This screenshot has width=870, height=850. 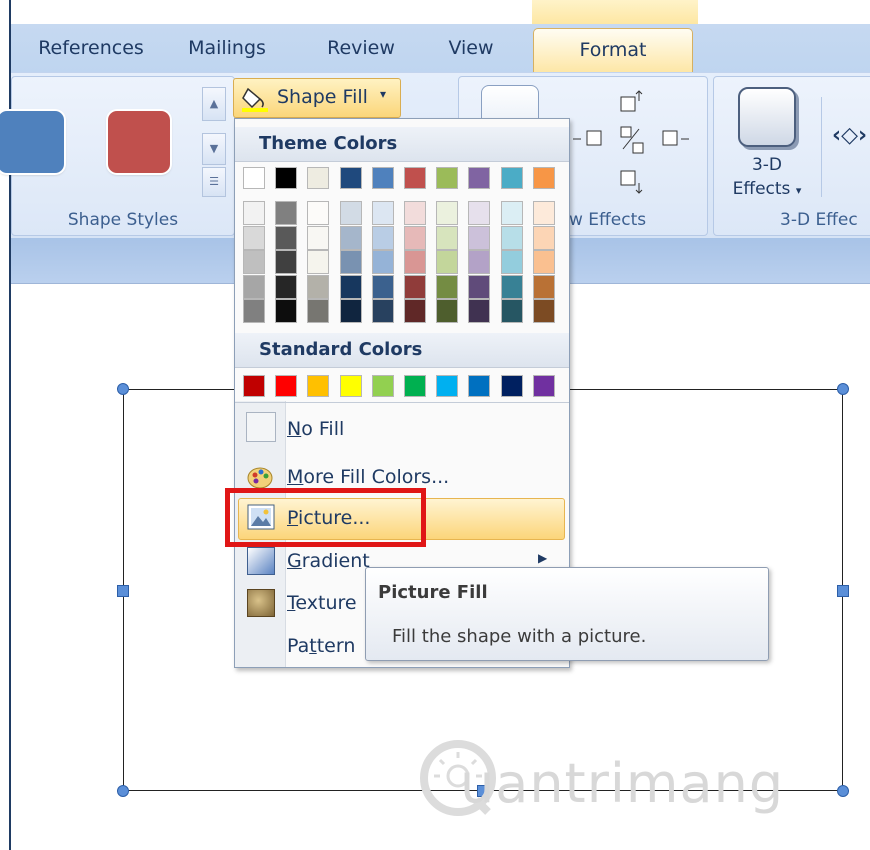 What do you see at coordinates (843, 791) in the screenshot?
I see `resize-handle-bottom-right` at bounding box center [843, 791].